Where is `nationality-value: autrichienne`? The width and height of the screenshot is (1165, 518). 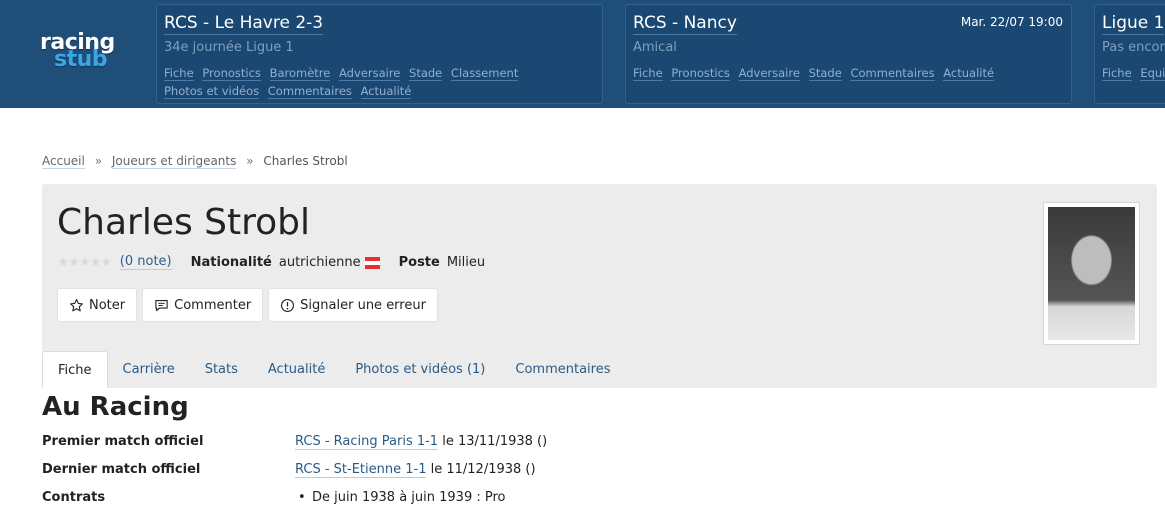
nationality-value: autrichienne is located at coordinates (319, 262).